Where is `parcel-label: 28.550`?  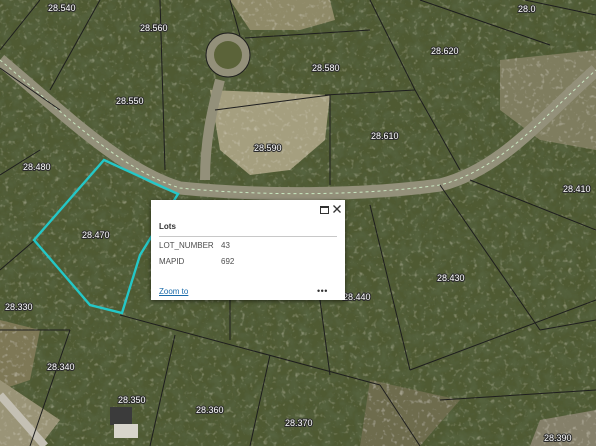 parcel-label: 28.550 is located at coordinates (130, 101).